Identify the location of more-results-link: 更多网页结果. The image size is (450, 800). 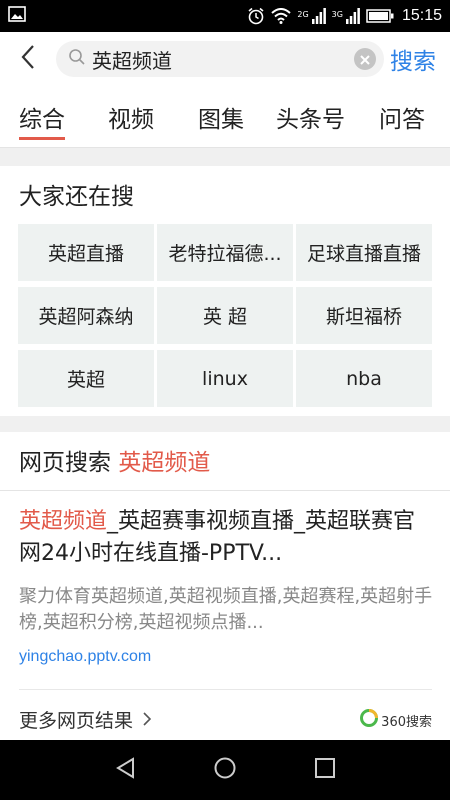
(85, 719).